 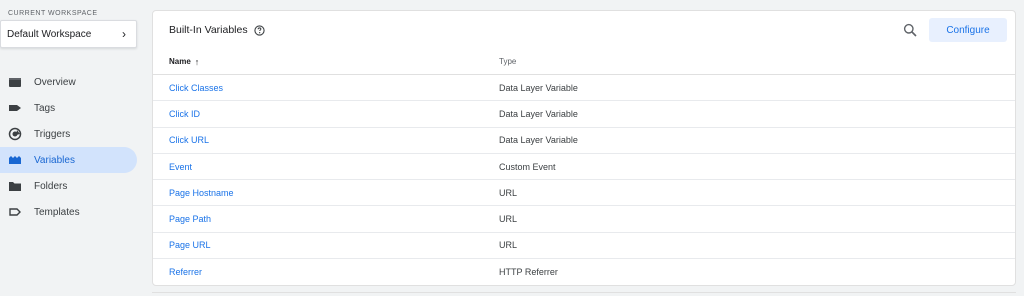 What do you see at coordinates (201, 193) in the screenshot?
I see `variable-name-link: Page Hostname` at bounding box center [201, 193].